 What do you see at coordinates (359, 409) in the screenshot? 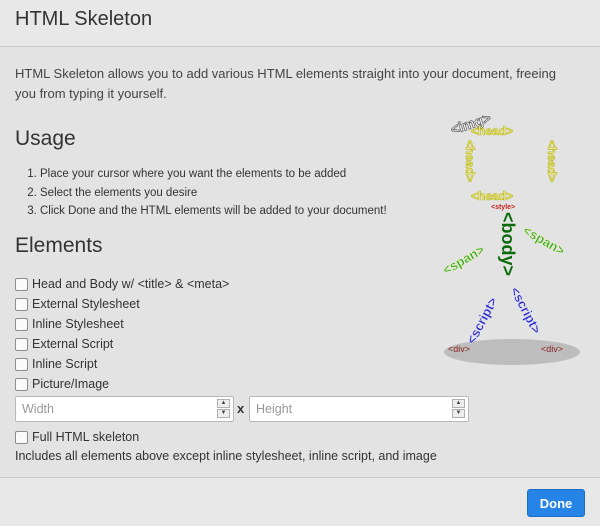
I see `height-input: Height ▲ ▼` at bounding box center [359, 409].